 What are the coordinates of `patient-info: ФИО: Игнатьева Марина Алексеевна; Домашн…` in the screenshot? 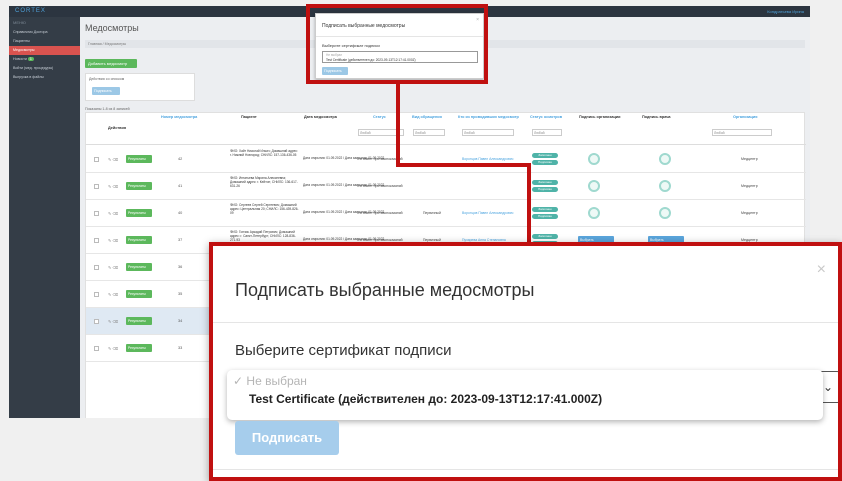 It's located at (264, 182).